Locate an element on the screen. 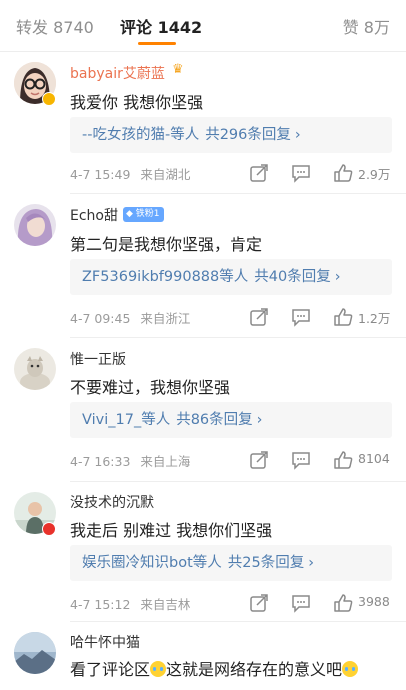 The height and width of the screenshot is (690, 406). like-count: 2.9万 is located at coordinates (374, 174).